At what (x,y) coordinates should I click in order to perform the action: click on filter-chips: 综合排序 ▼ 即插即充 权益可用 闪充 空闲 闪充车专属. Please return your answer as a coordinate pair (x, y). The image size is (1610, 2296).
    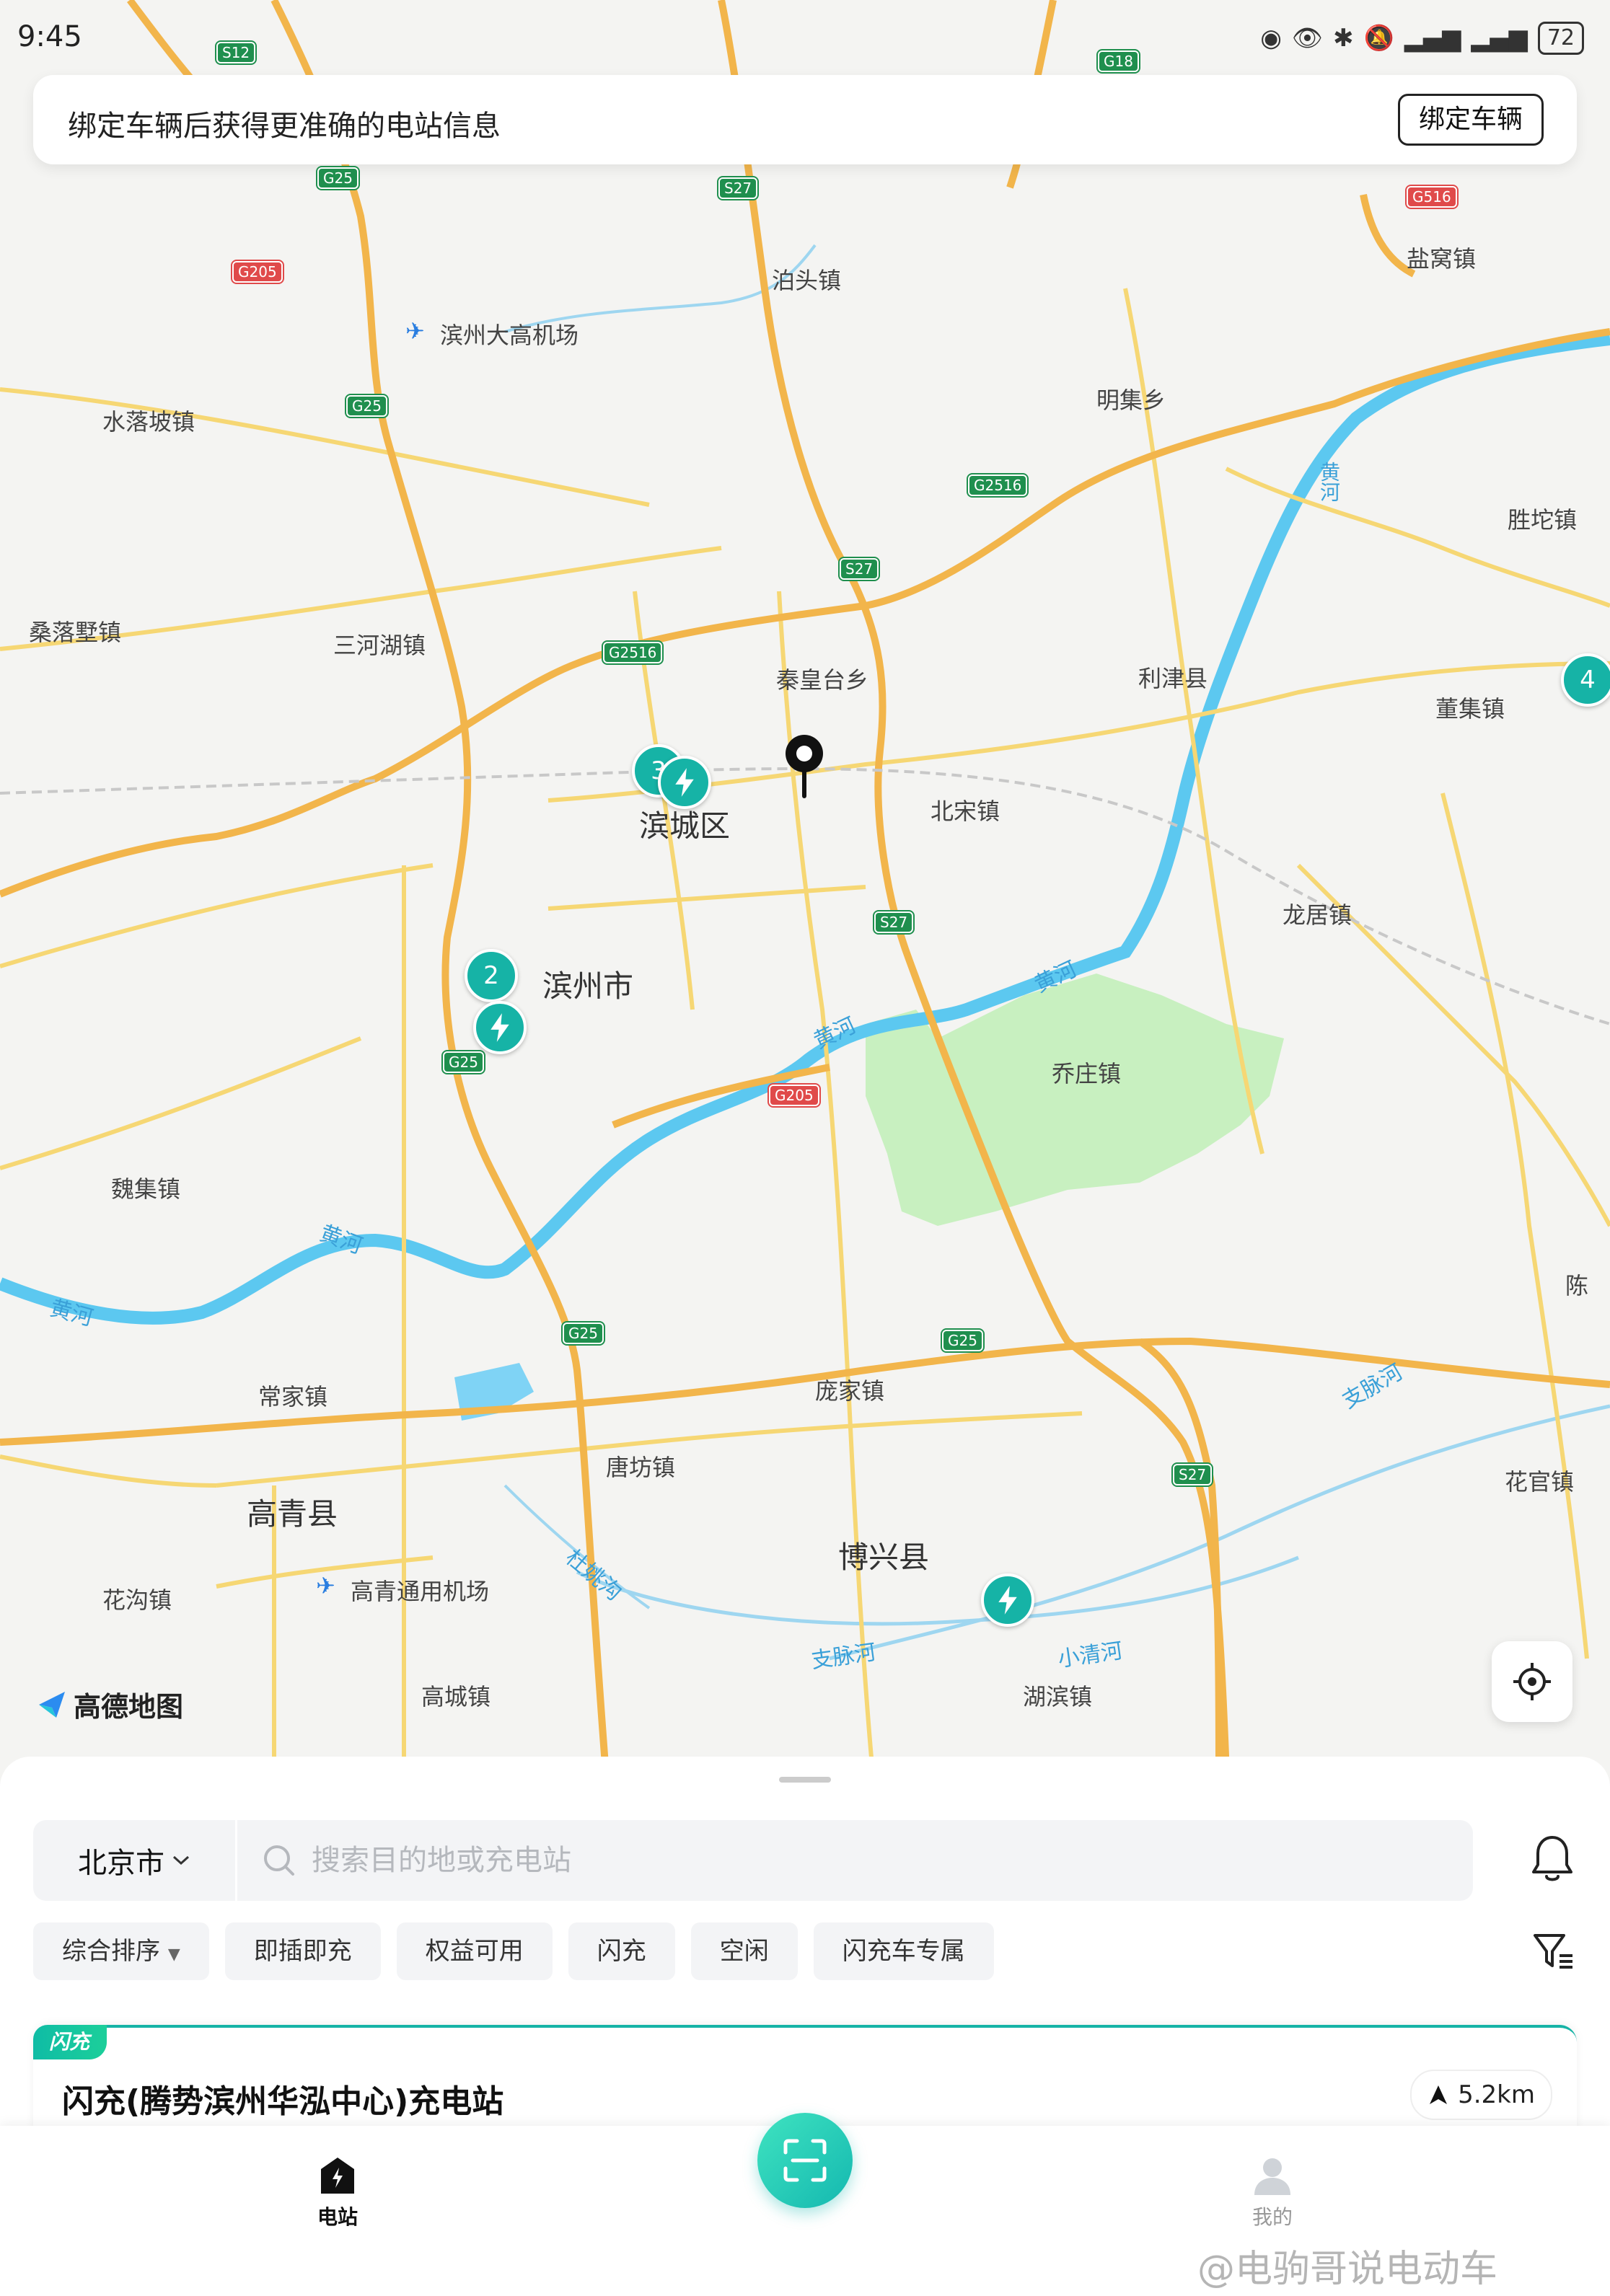
    Looking at the image, I should click on (513, 1951).